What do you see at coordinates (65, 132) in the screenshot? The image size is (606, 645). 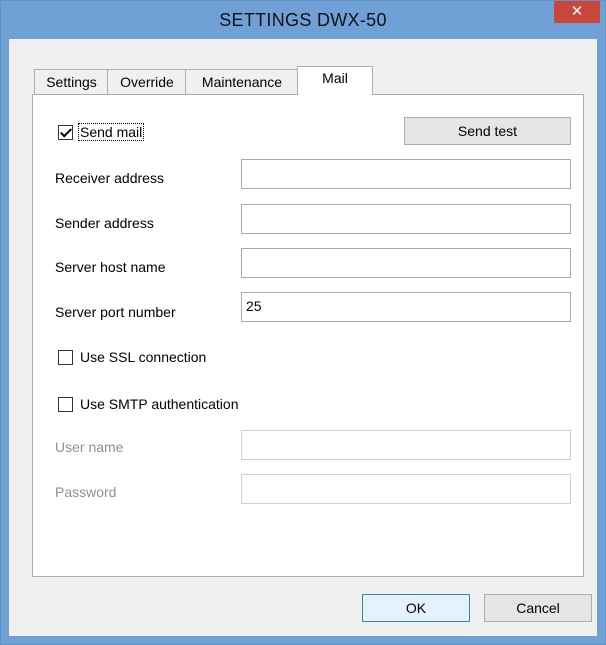 I see `send-mail-checkbox` at bounding box center [65, 132].